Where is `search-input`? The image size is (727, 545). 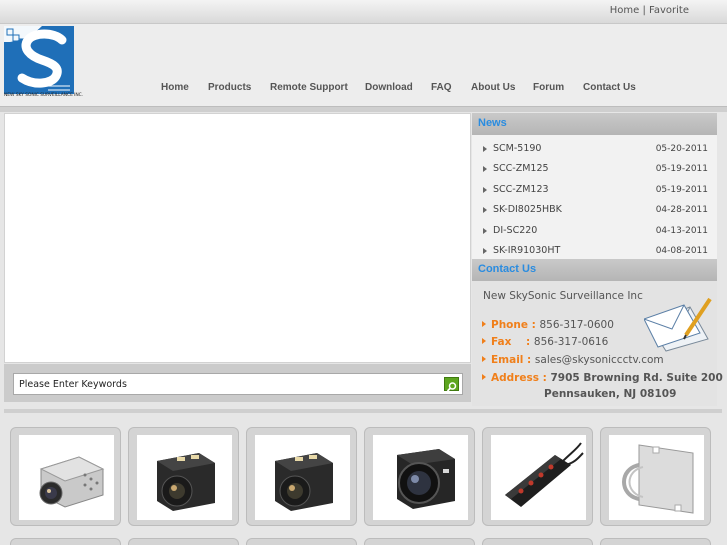
search-input is located at coordinates (227, 384).